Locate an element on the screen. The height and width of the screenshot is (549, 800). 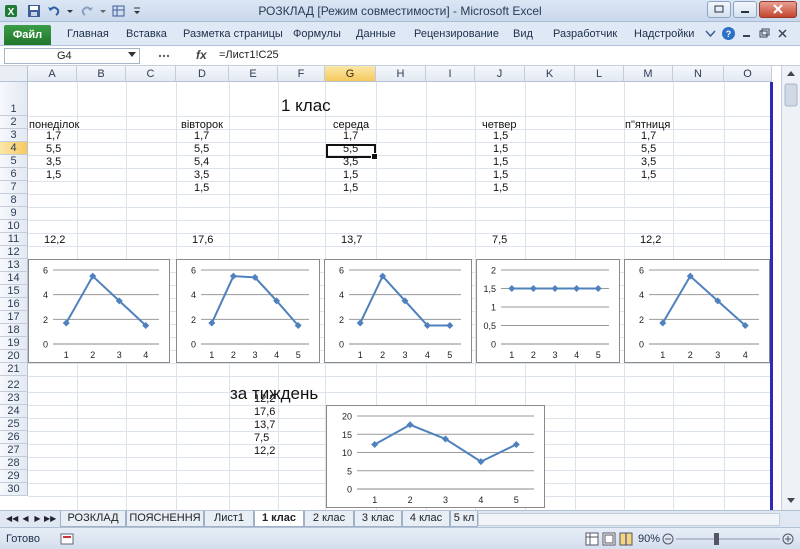
insert-function-button: fx is located at coordinates (201, 55).